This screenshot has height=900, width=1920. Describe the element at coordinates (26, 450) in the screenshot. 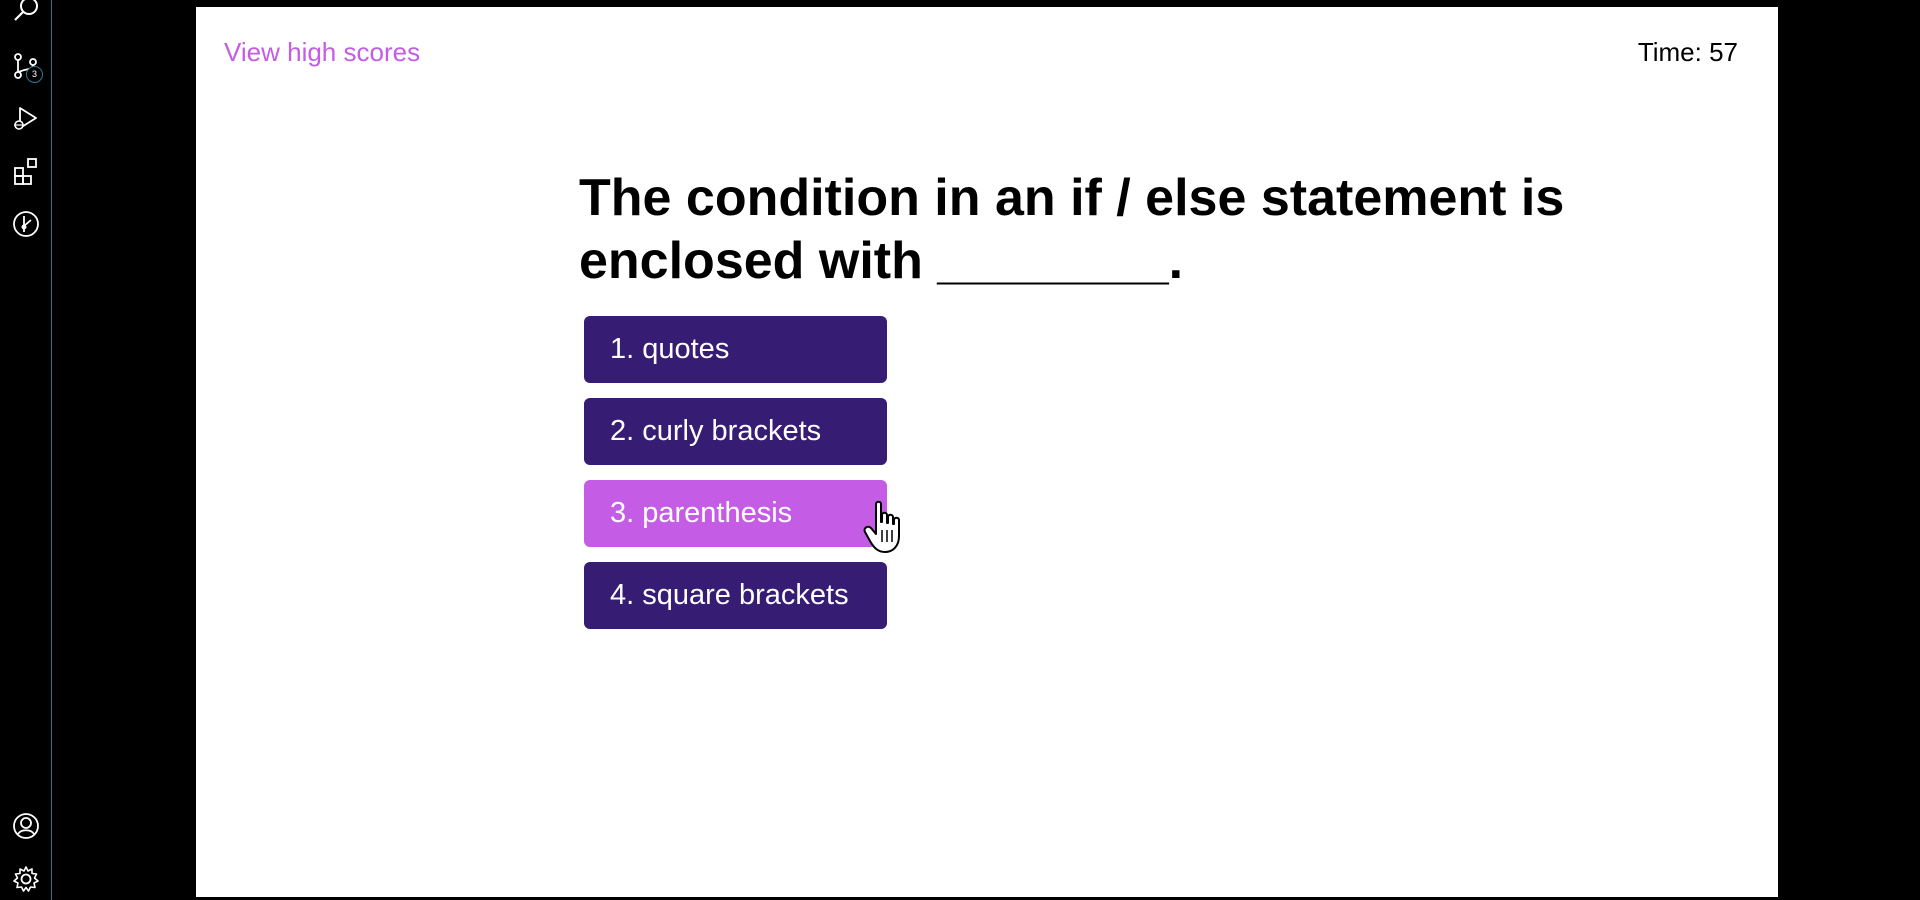

I see `activity-bar: 3` at that location.